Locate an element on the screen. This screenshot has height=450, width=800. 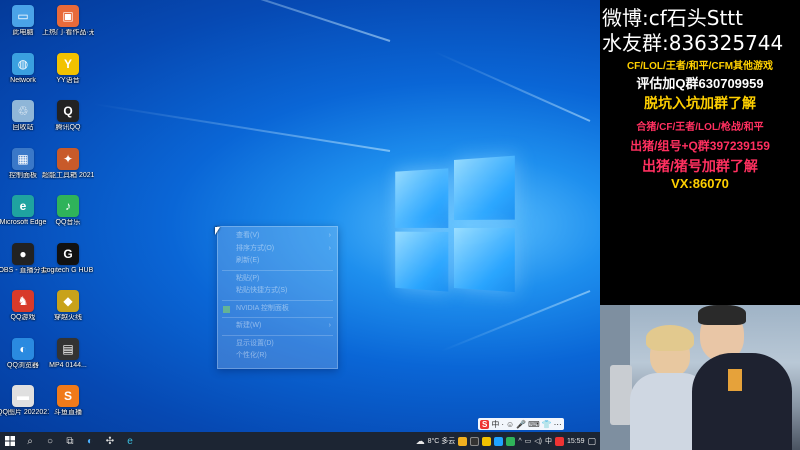
context-menu-item: 粘贴(P) is located at coordinates (277, 279).